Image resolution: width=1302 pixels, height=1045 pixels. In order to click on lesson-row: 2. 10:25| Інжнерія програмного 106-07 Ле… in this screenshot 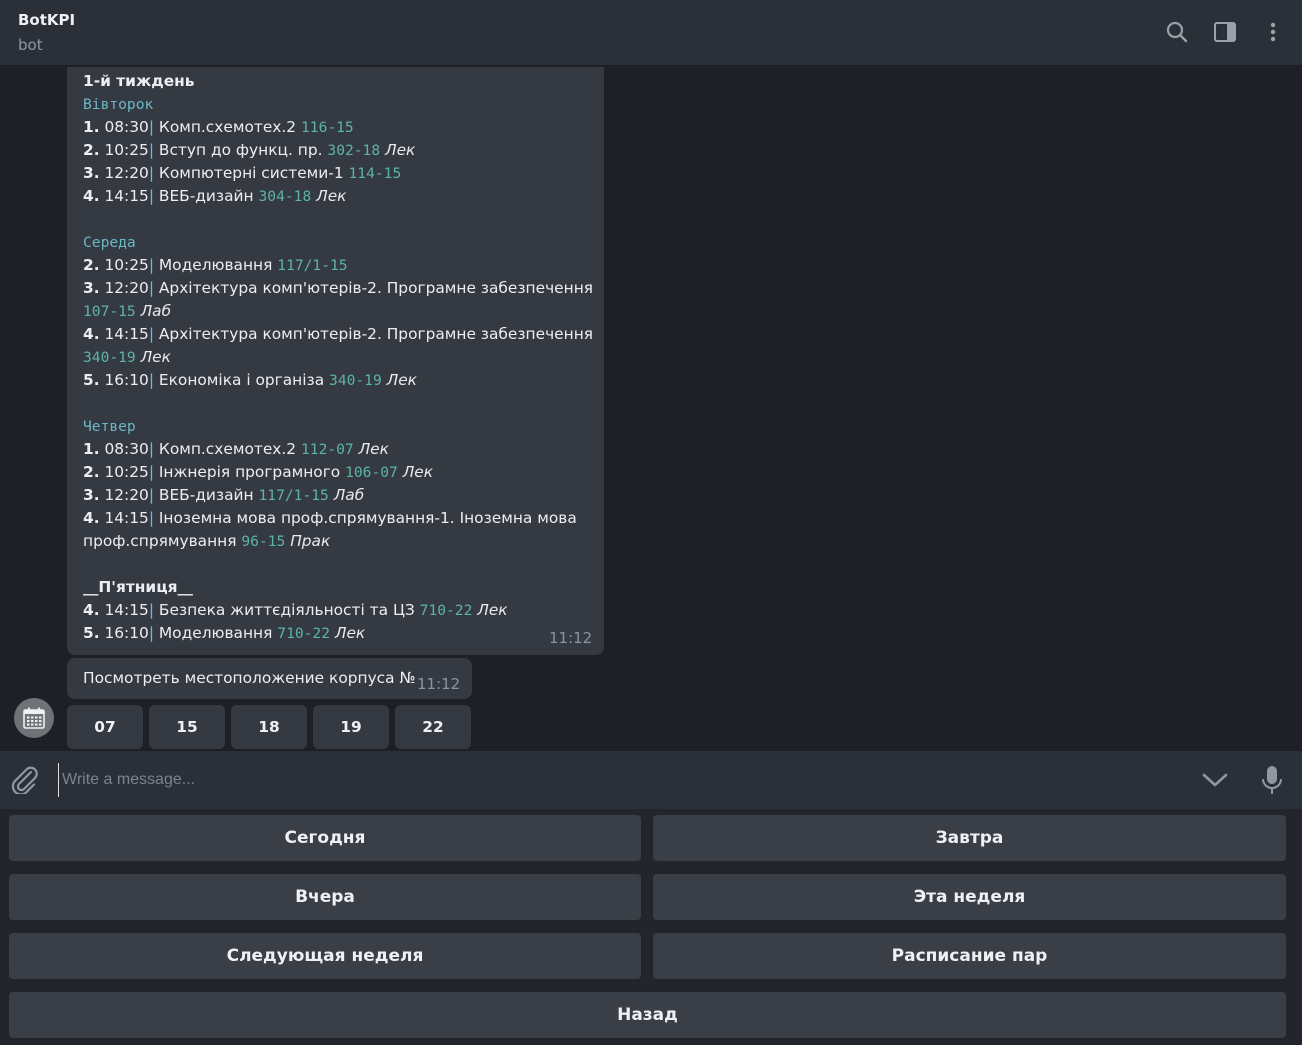, I will do `click(258, 472)`.